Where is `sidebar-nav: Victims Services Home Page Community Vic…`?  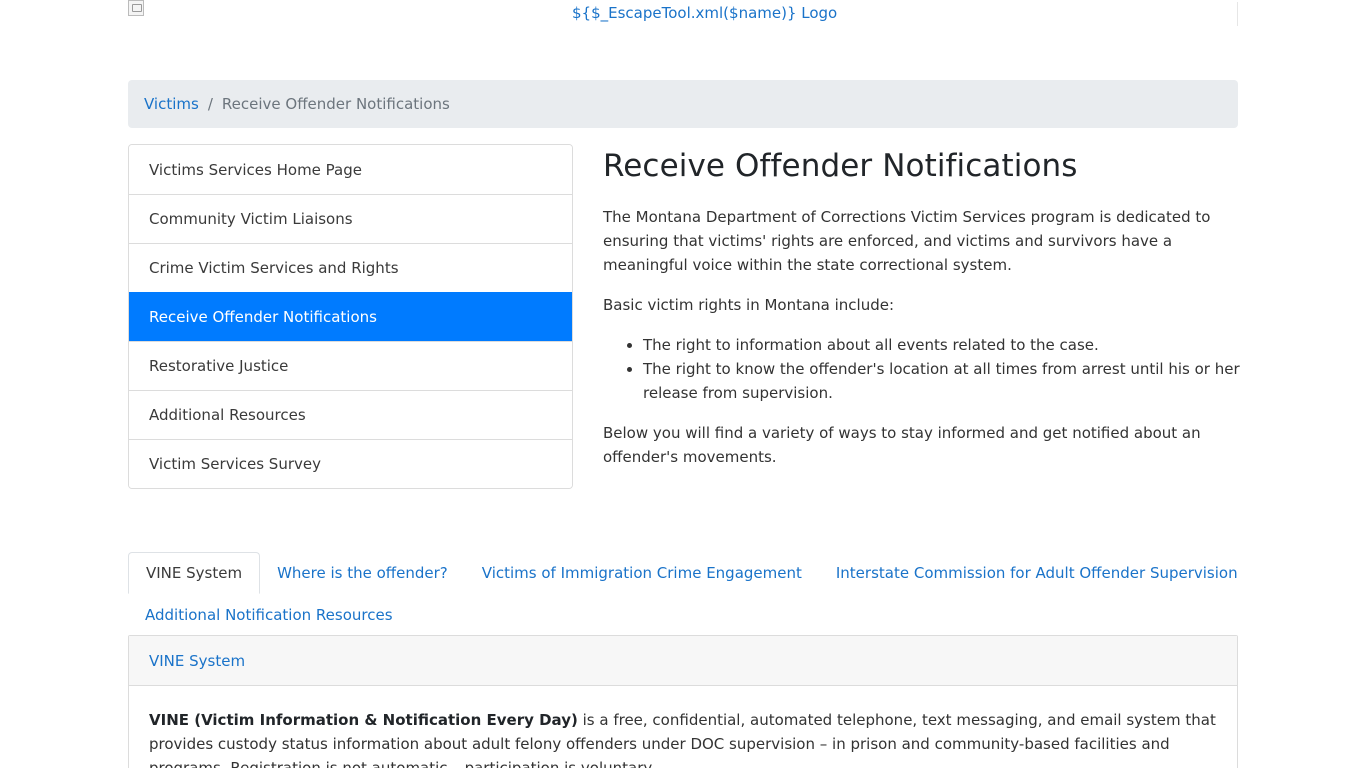
sidebar-nav: Victims Services Home Page Community Vic… is located at coordinates (350, 316).